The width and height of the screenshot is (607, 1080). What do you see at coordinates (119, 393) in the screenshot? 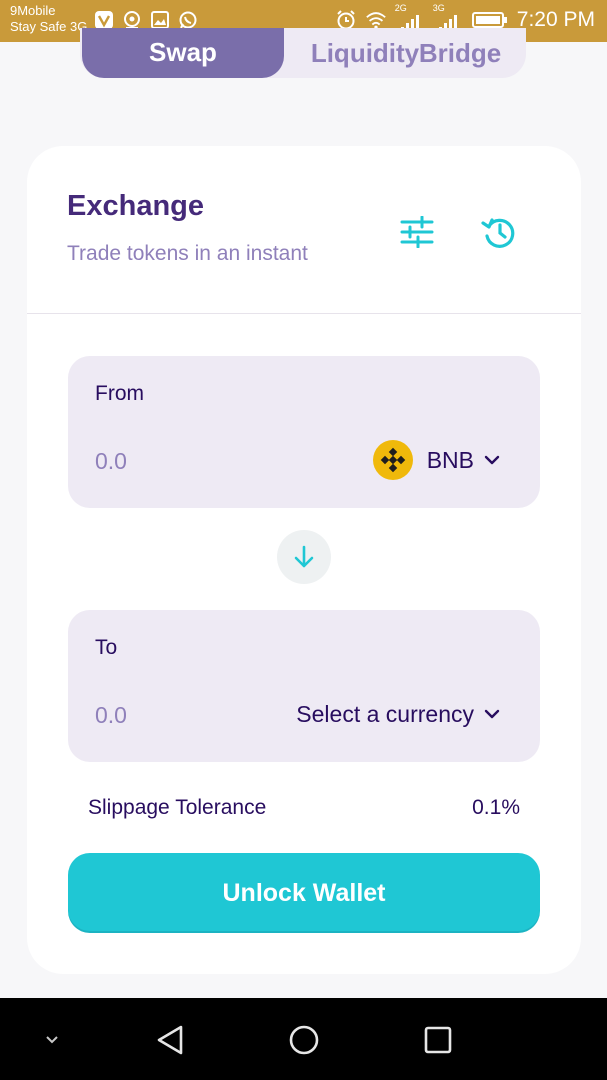
I see `from-label: From` at bounding box center [119, 393].